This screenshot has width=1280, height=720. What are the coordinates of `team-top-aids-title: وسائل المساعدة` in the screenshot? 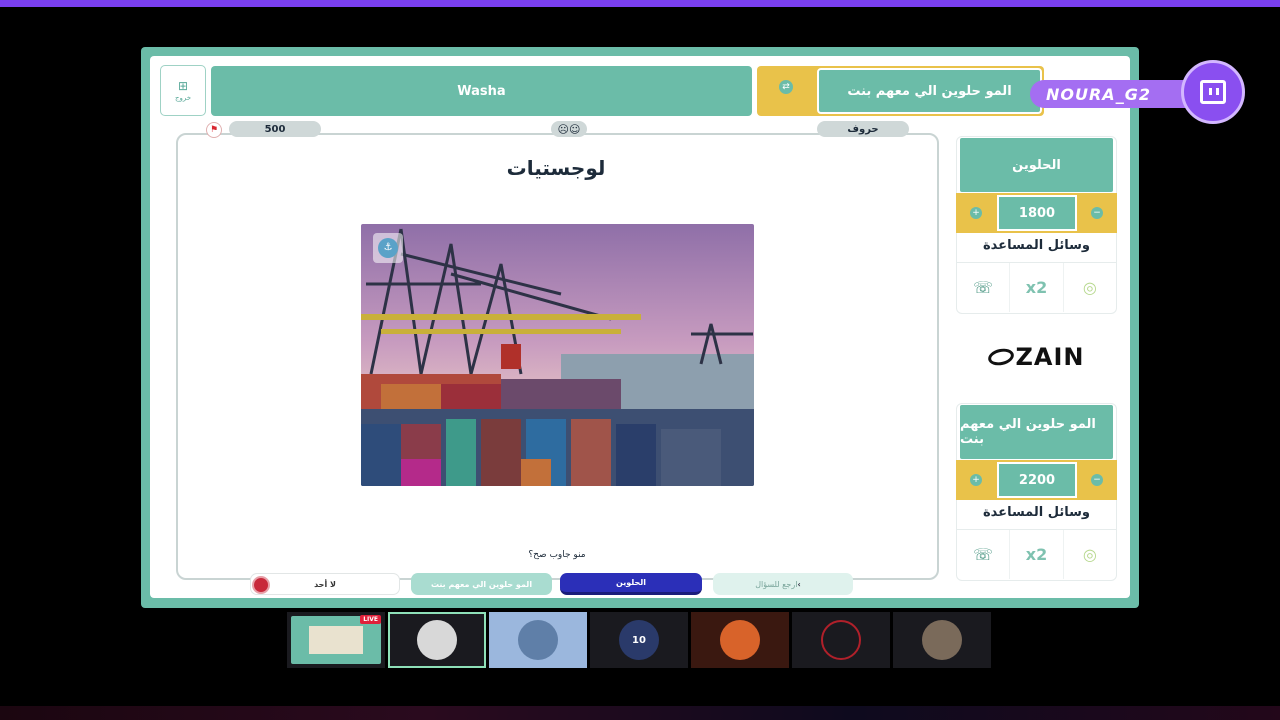 It's located at (1036, 245).